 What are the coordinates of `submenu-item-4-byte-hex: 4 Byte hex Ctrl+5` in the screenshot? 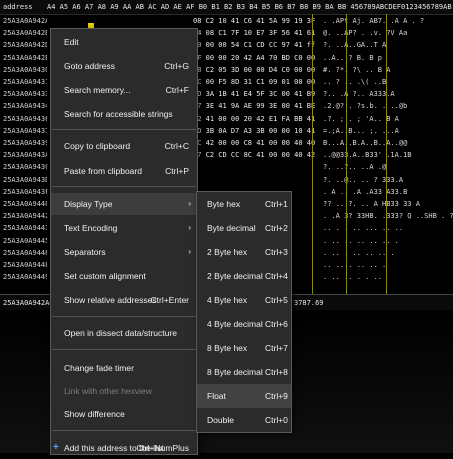 It's located at (244, 300).